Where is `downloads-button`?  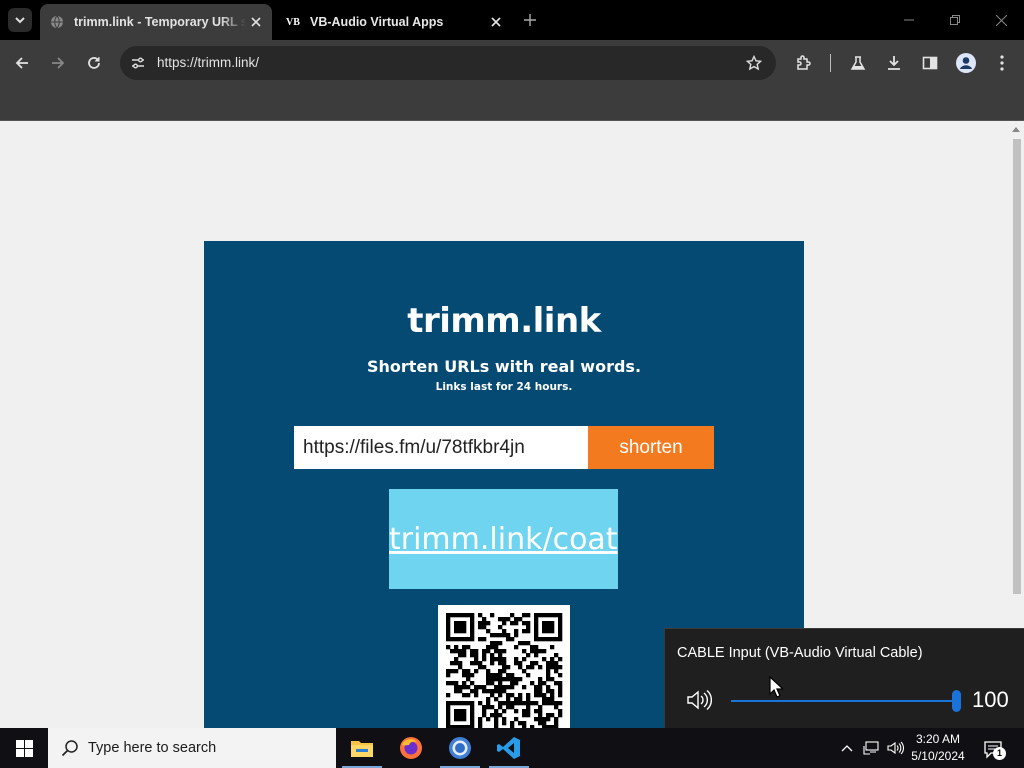
downloads-button is located at coordinates (894, 63).